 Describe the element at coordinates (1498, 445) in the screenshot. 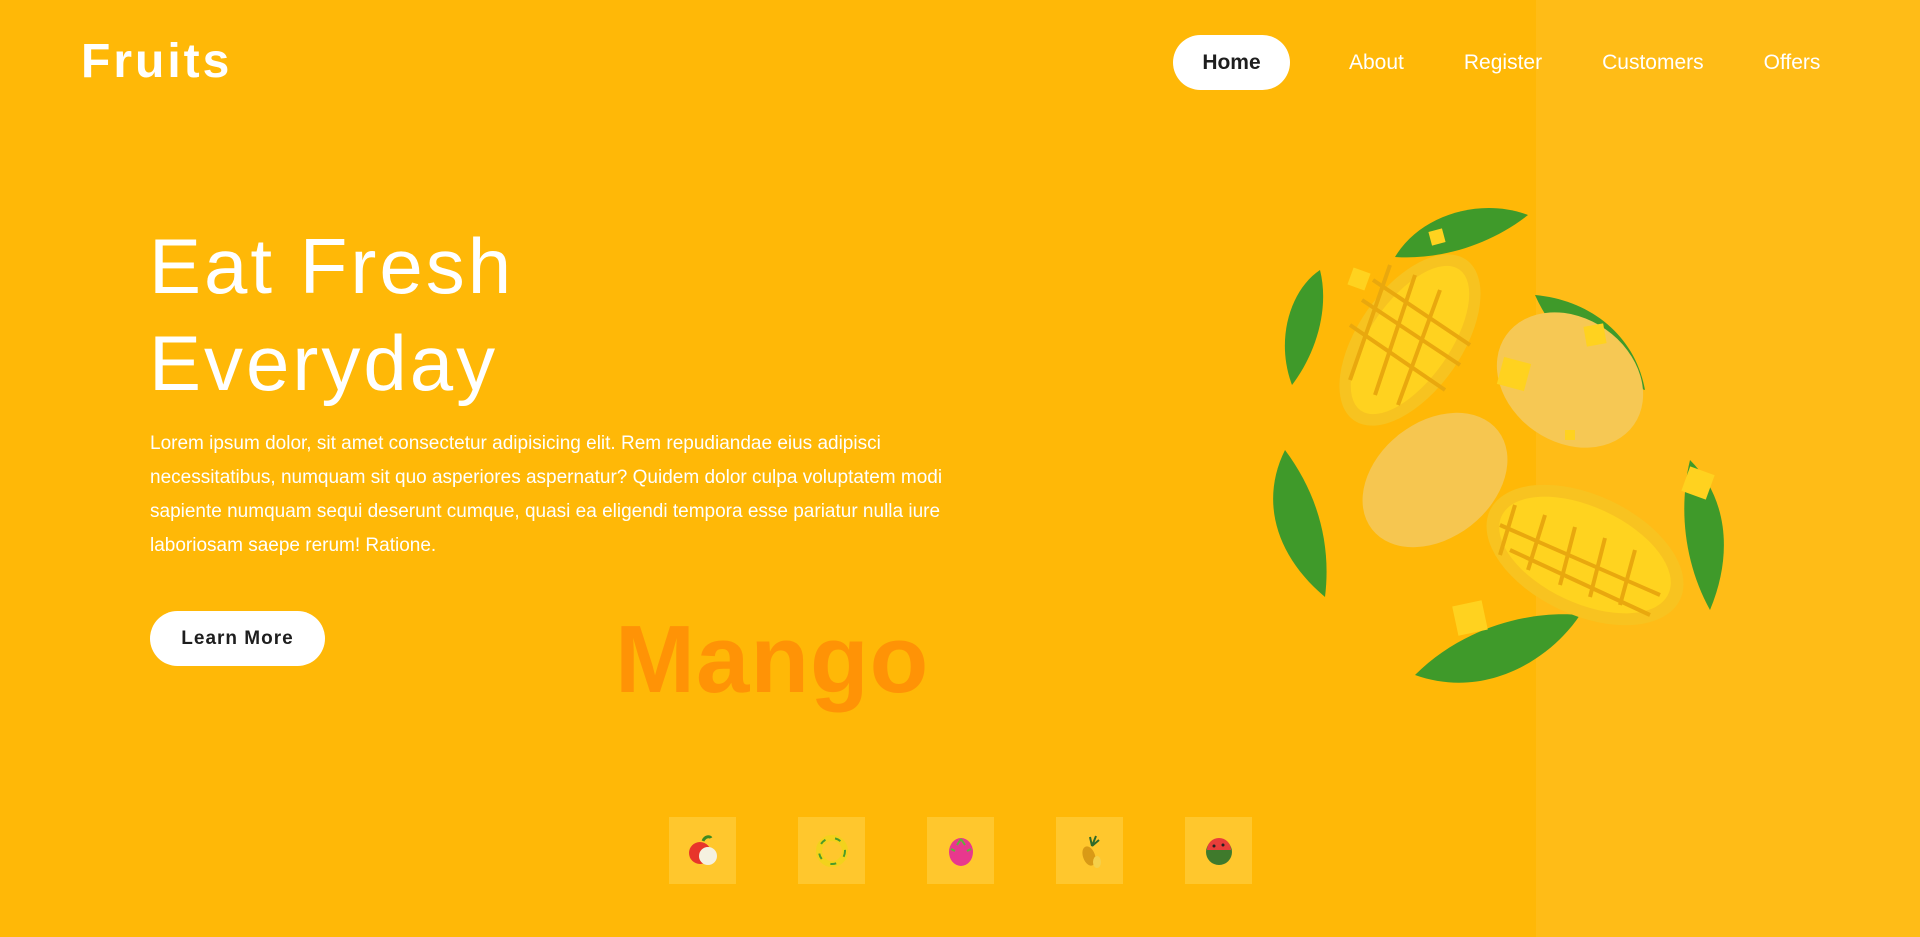

I see `mango-illustration` at that location.